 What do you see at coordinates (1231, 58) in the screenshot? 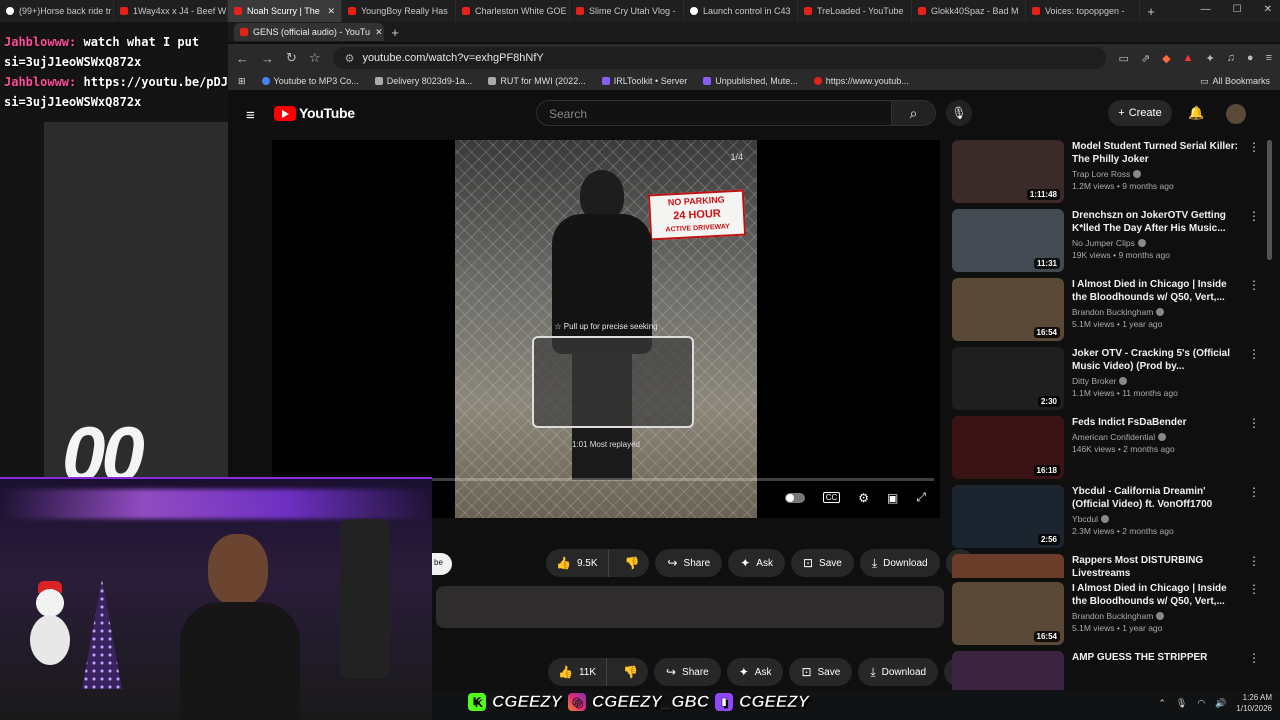
I see `media-icon: ♫` at bounding box center [1231, 58].